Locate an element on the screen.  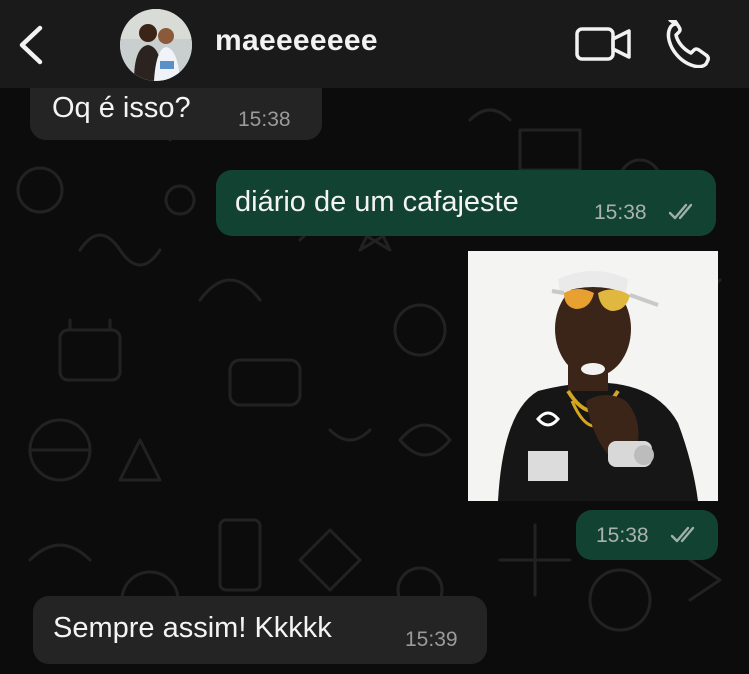
contact-avatar is located at coordinates (156, 45).